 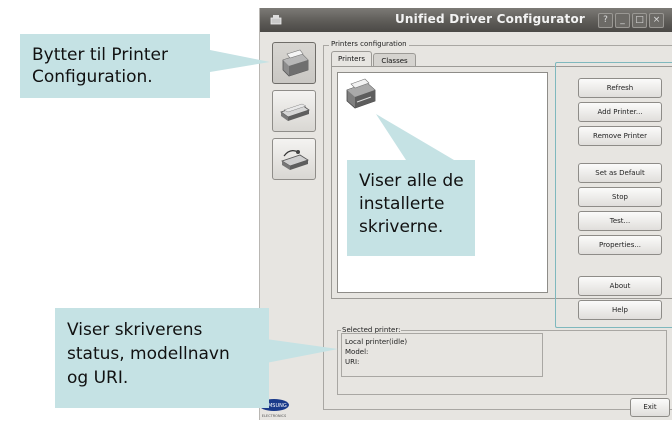 I want to click on installed-printer-icon, so click(x=361, y=95).